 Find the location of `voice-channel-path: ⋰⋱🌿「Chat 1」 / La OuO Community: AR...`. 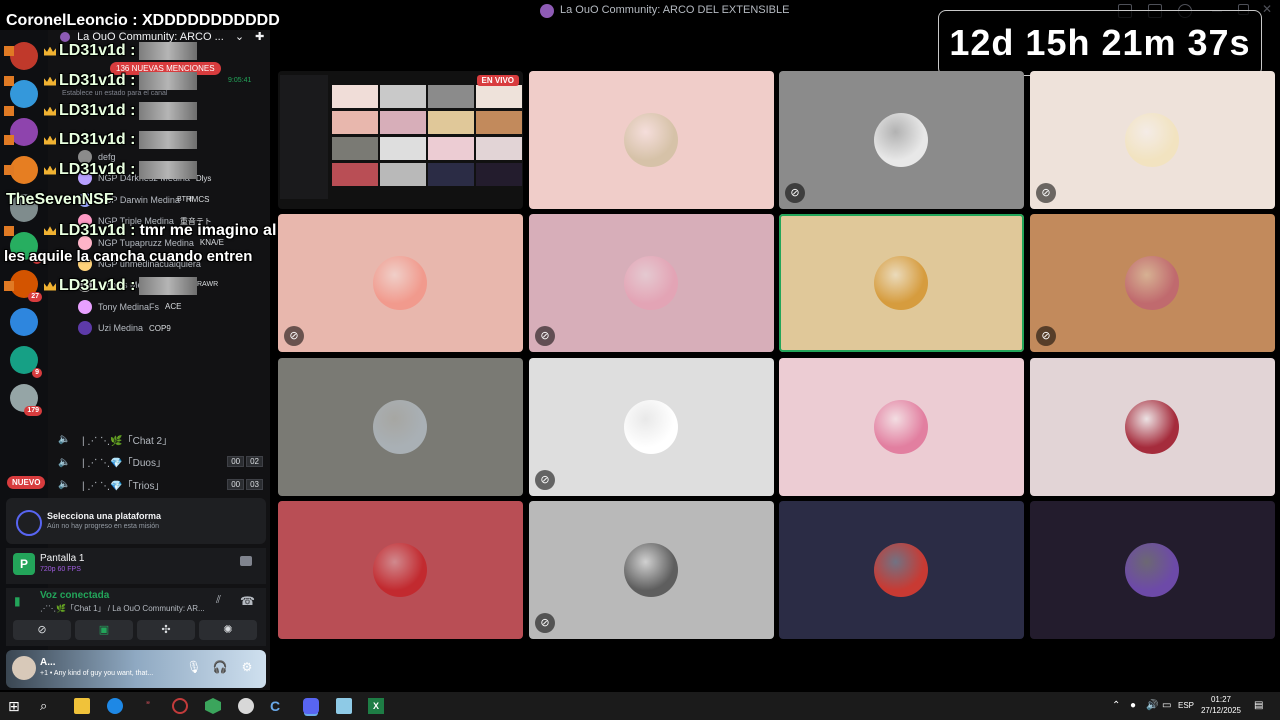

voice-channel-path: ⋰⋱🌿「Chat 1」 / La OuO Community: AR... is located at coordinates (122, 608).